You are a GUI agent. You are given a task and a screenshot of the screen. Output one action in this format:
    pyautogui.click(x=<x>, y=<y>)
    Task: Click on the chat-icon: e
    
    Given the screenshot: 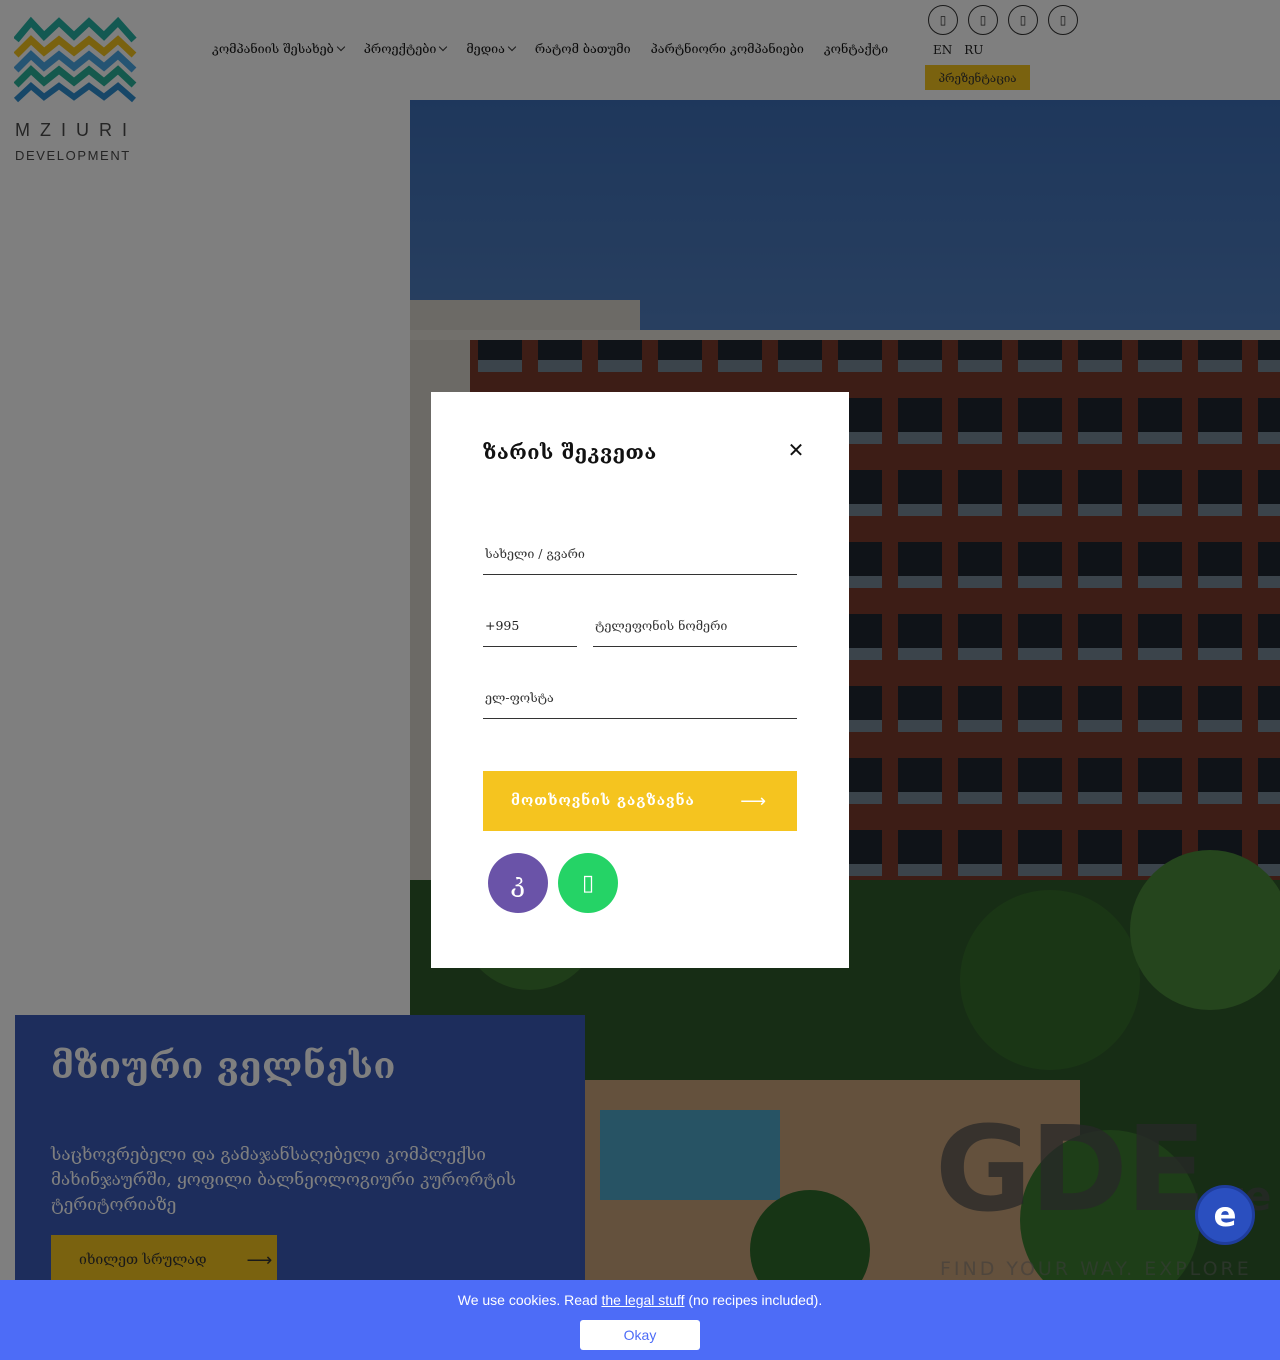 What is the action you would take?
    pyautogui.click(x=1225, y=1215)
    